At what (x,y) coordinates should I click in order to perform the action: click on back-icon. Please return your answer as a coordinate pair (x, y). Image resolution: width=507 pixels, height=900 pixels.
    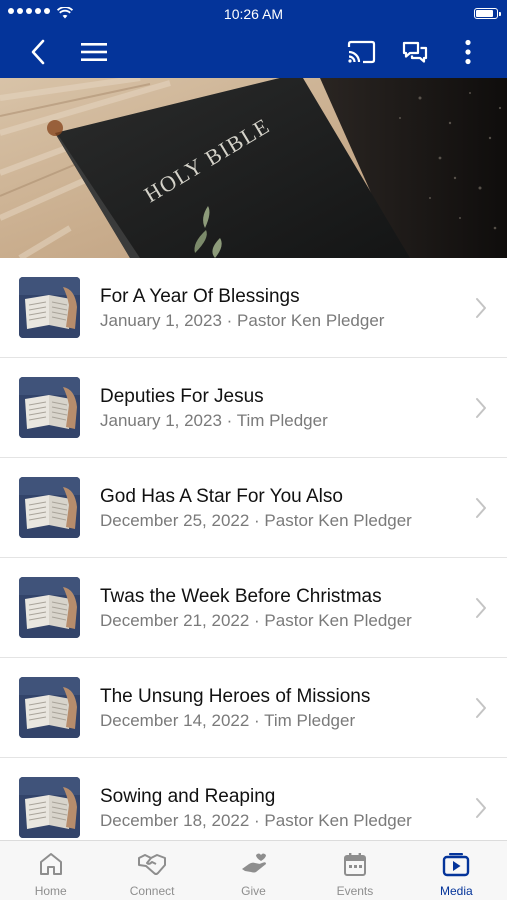
    Looking at the image, I should click on (38, 52).